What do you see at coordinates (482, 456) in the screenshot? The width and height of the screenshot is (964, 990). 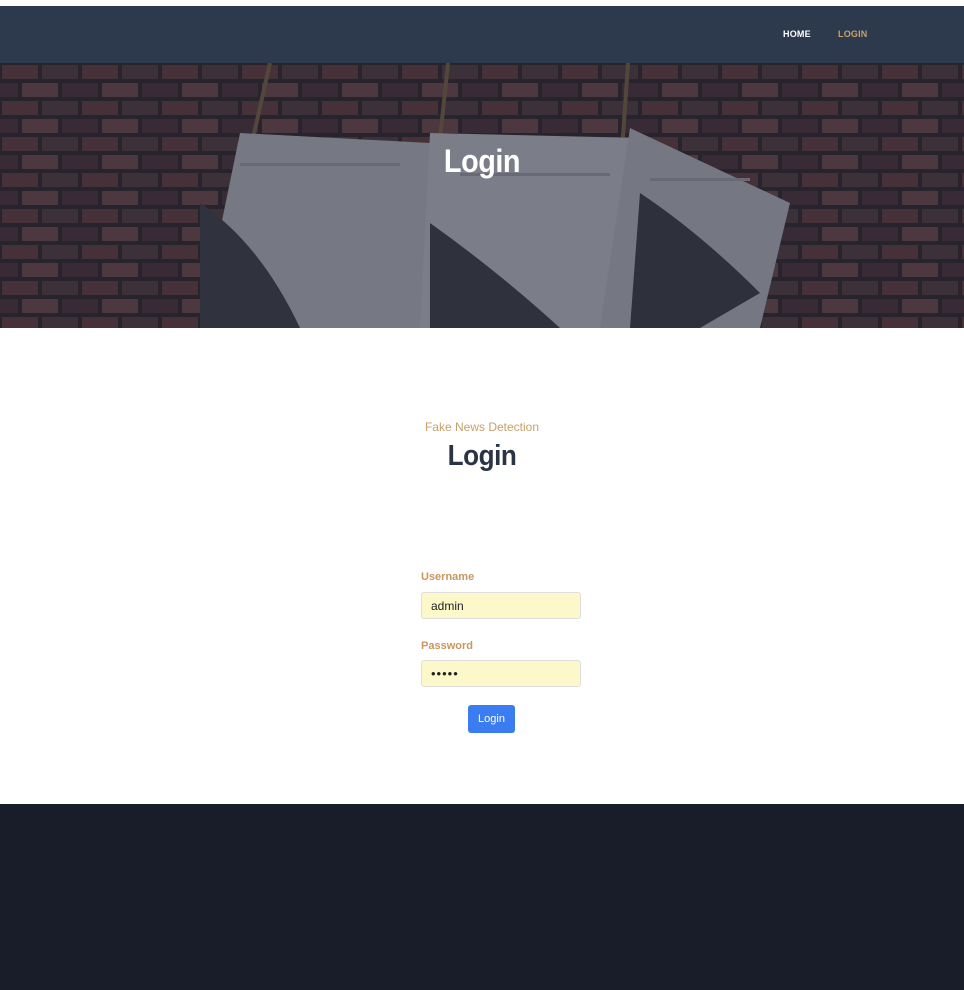 I see `section-title: Login` at bounding box center [482, 456].